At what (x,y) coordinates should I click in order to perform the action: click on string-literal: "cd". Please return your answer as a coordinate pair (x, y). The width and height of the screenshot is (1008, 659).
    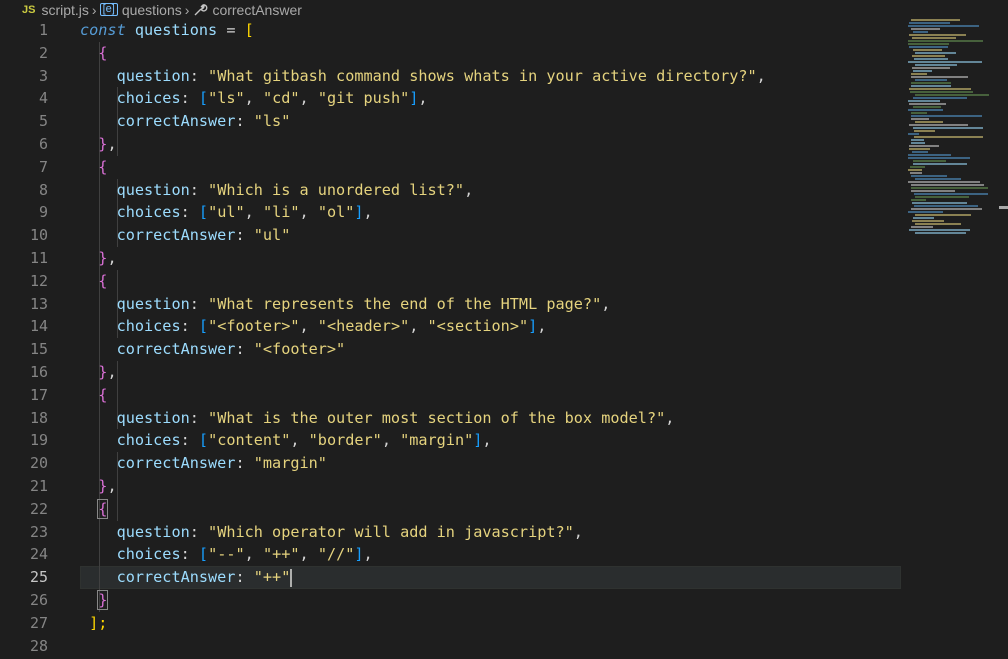
    Looking at the image, I should click on (281, 98).